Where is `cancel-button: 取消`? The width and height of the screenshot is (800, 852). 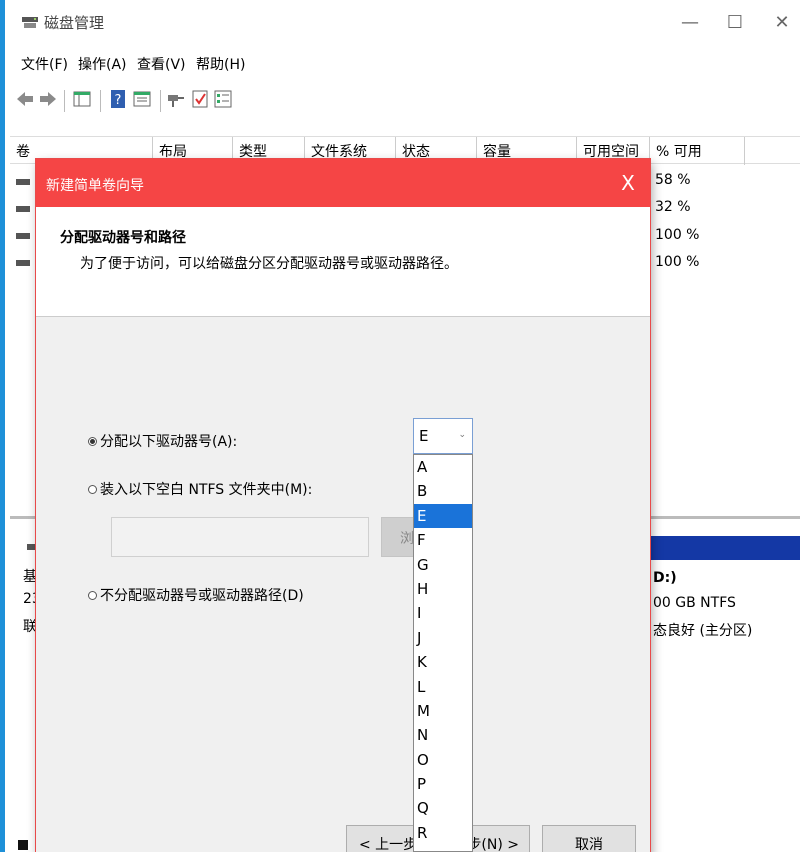
cancel-button: 取消 is located at coordinates (589, 838).